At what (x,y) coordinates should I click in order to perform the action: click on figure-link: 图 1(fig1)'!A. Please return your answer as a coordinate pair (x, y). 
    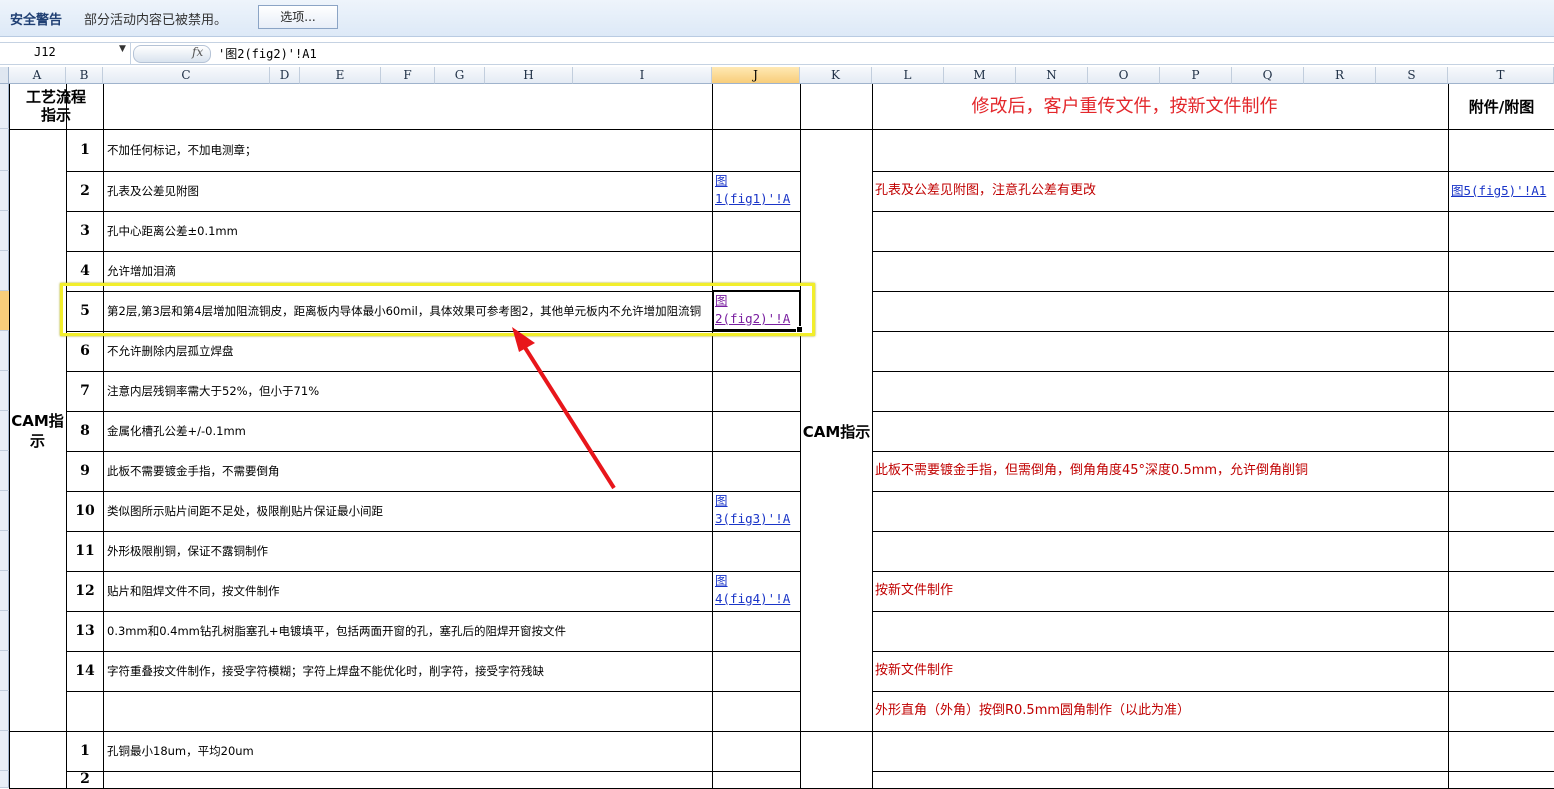
    Looking at the image, I should click on (757, 191).